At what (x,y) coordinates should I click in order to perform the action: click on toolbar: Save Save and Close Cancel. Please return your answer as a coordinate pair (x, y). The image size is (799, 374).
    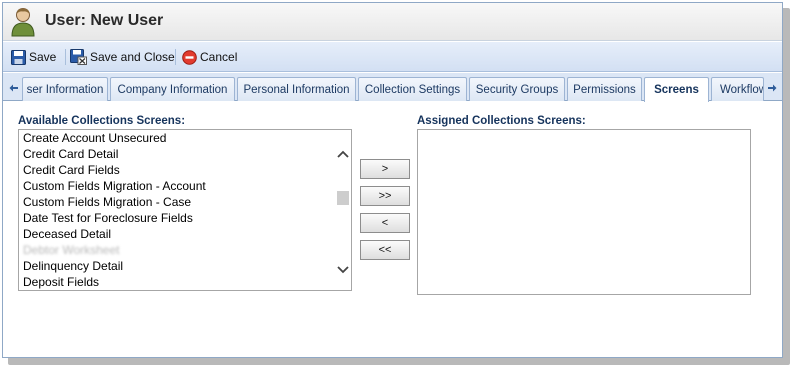
    Looking at the image, I should click on (392, 57).